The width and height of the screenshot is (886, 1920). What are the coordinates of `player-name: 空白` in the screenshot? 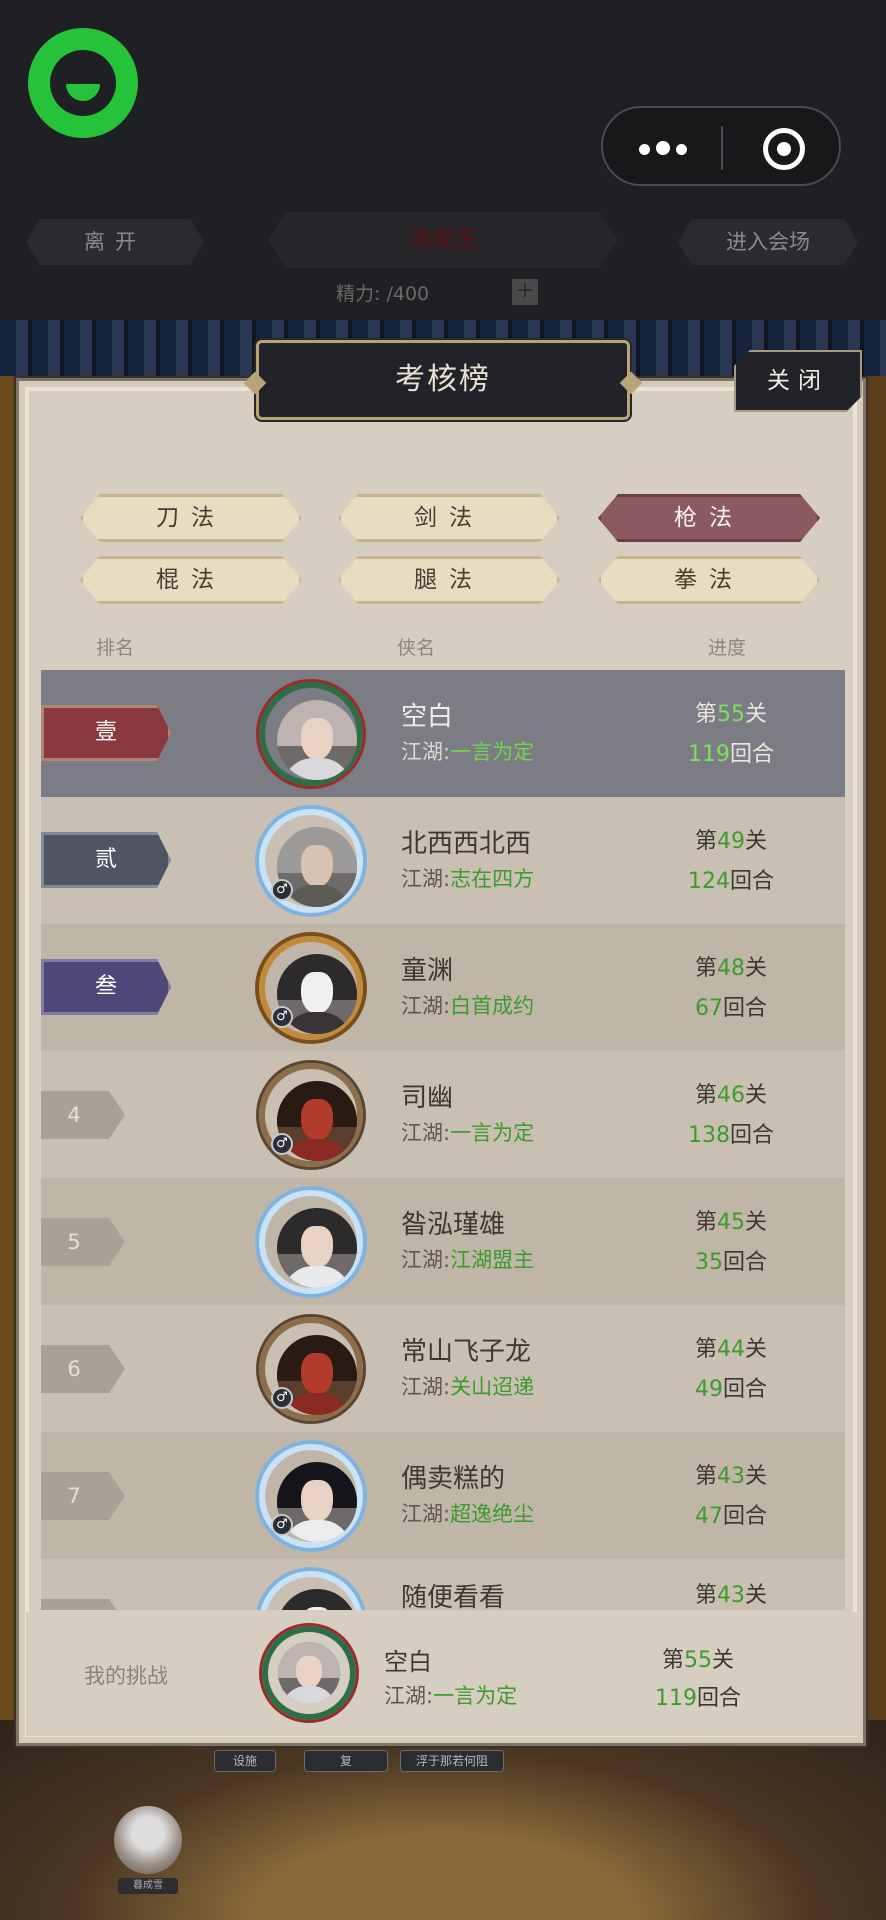 It's located at (427, 717).